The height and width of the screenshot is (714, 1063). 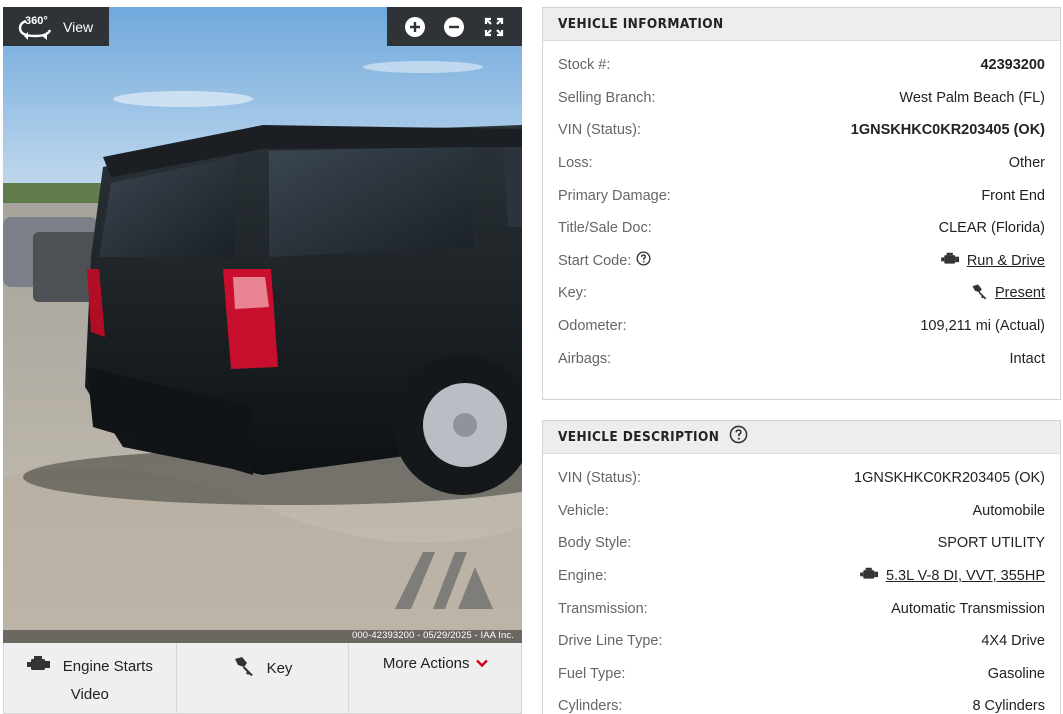 I want to click on desc-value: 1GNSKHKC0KR203405 (OK), so click(x=949, y=478).